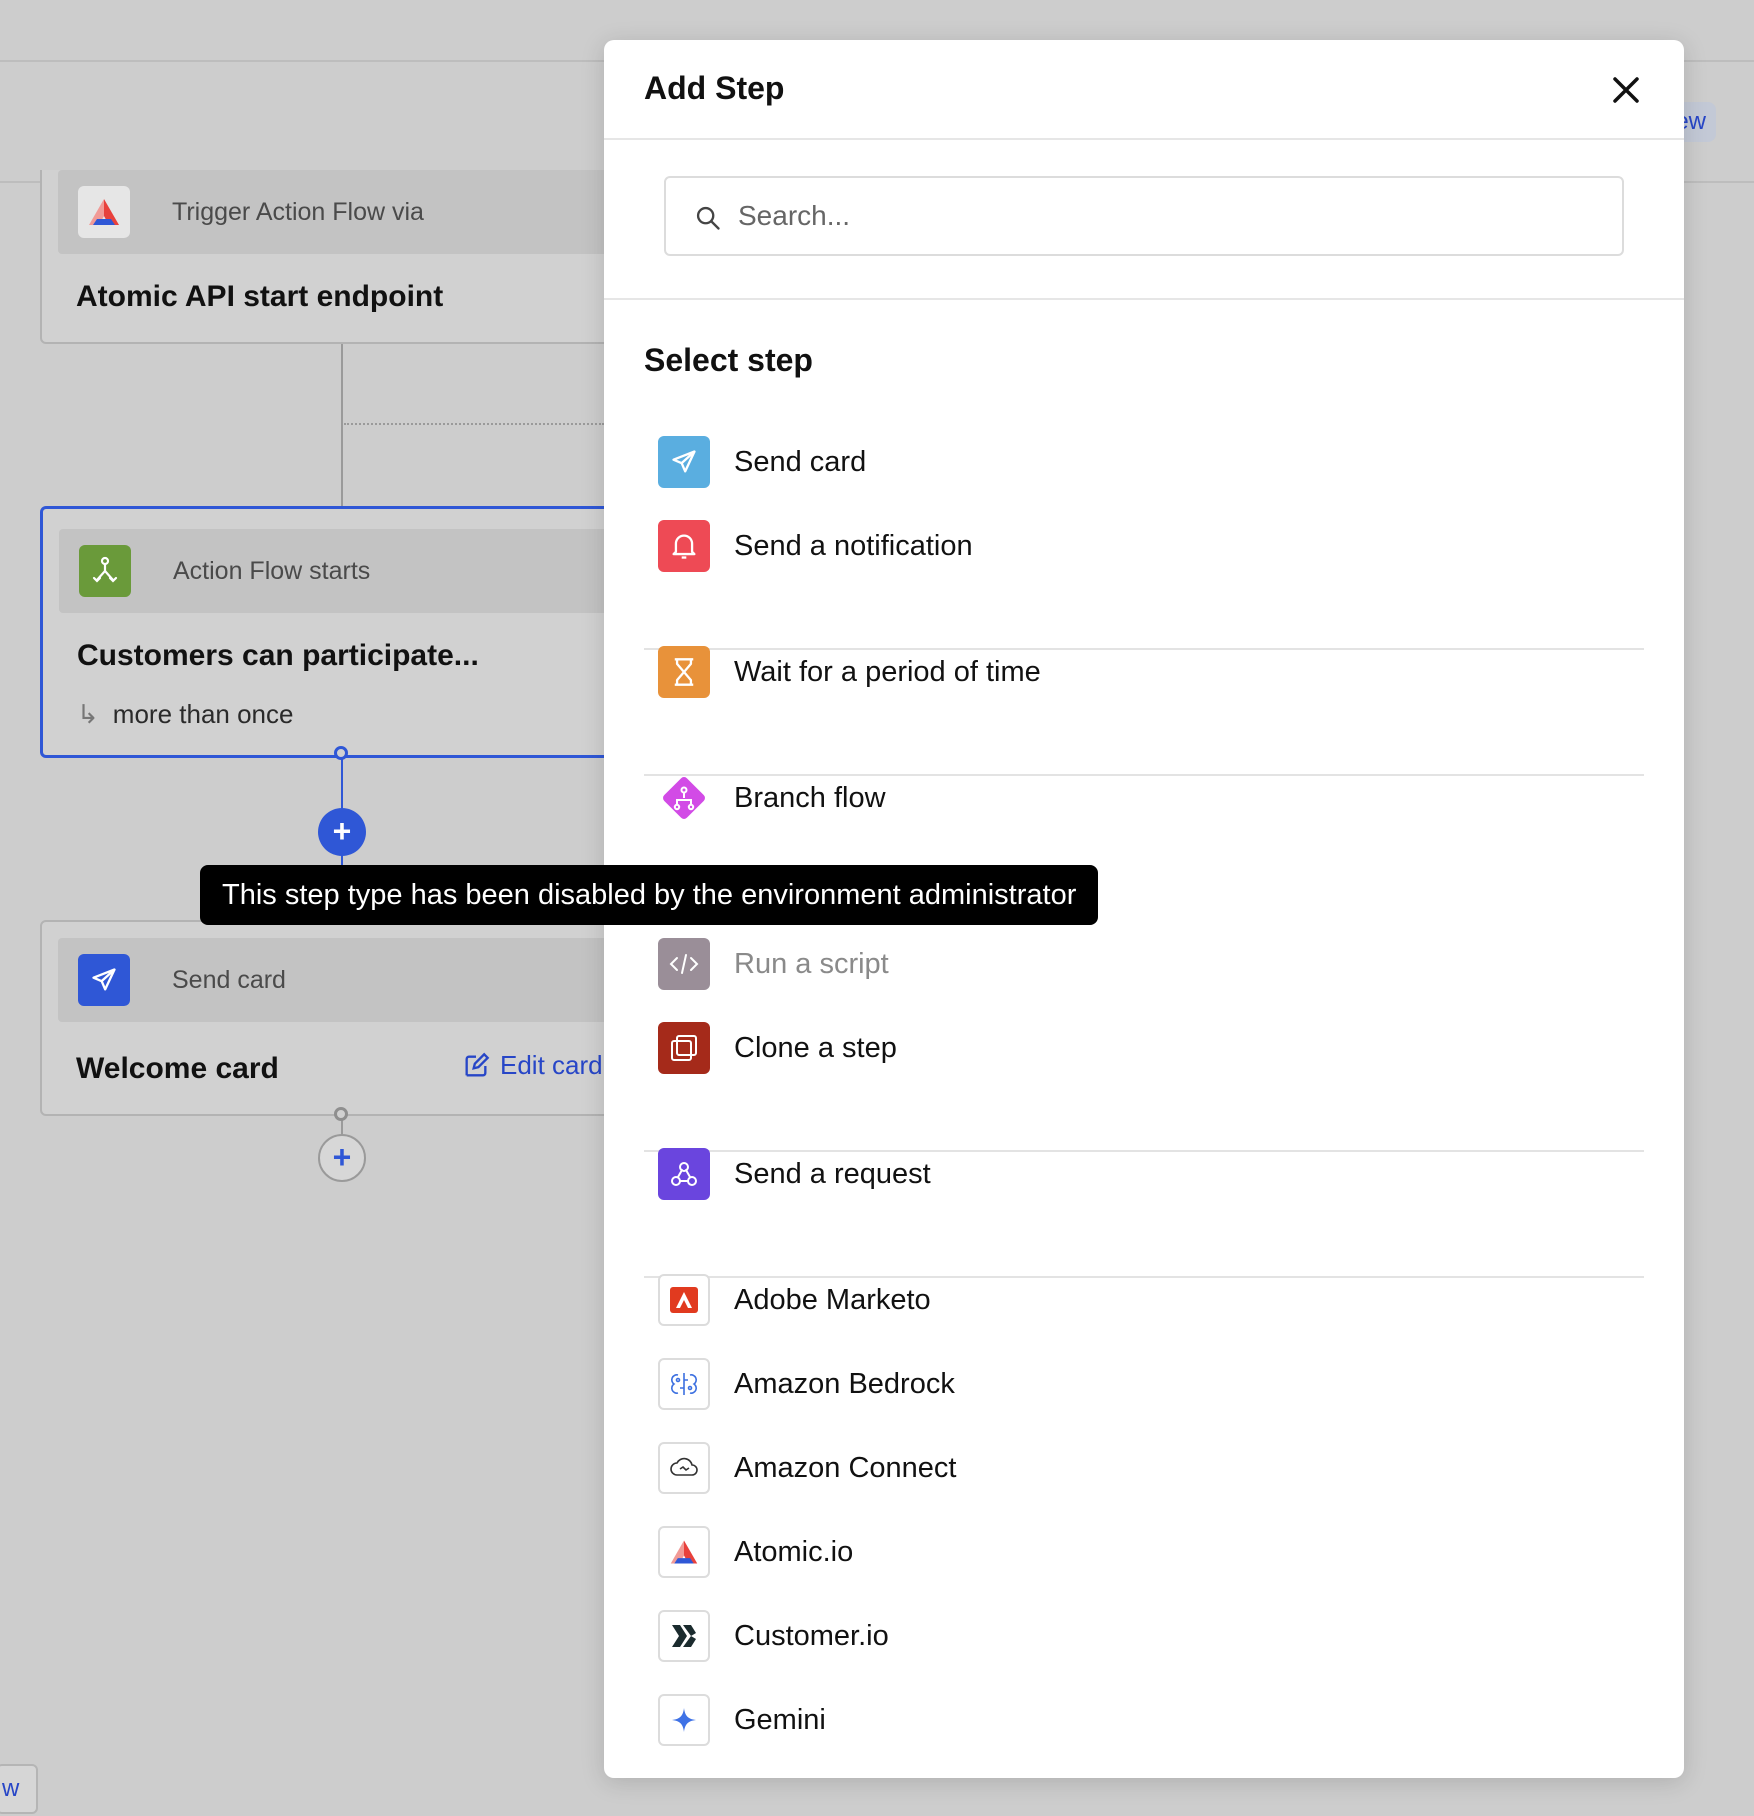 The height and width of the screenshot is (1816, 1754). Describe the element at coordinates (811, 1635) in the screenshot. I see `step-label: Customer.io` at that location.